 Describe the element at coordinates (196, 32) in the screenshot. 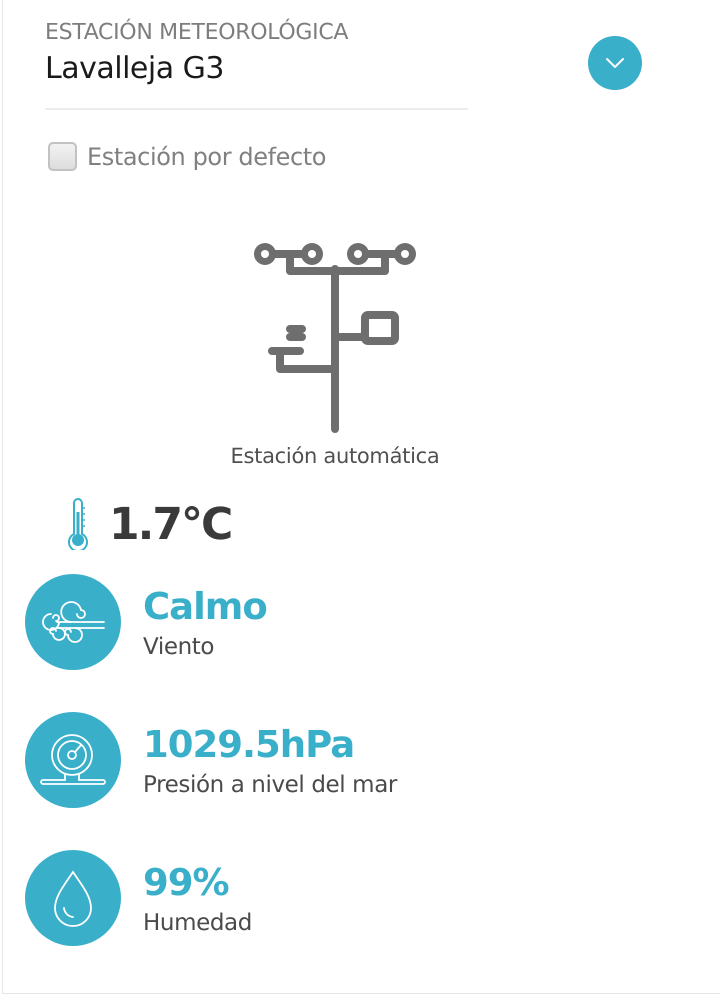

I see `field-label: ESTACIÓN METEOROLÓGICA` at that location.